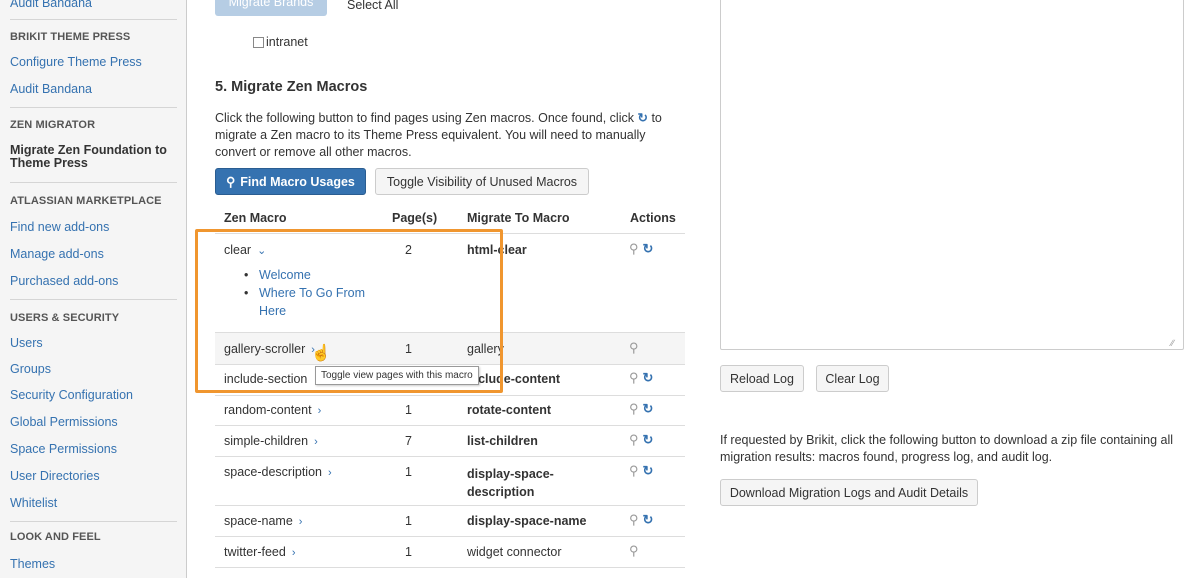 The width and height of the screenshot is (1201, 578). I want to click on table-row: space-description ›, so click(278, 472).